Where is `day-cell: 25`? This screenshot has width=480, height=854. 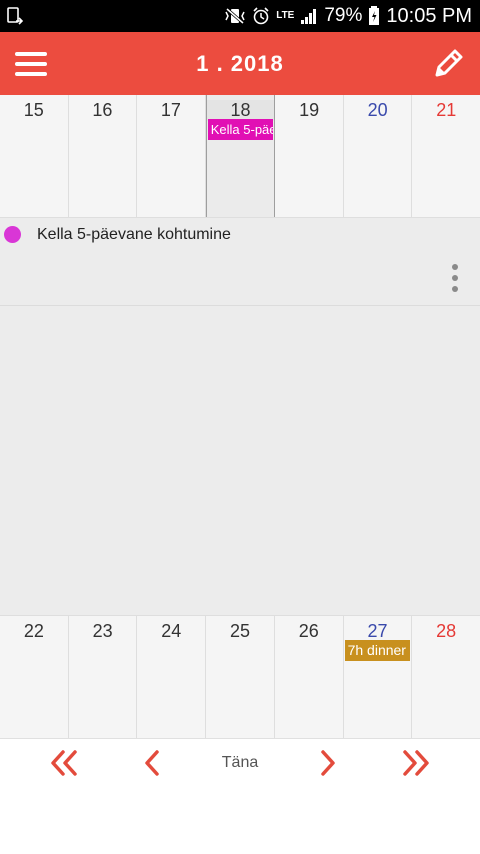 day-cell: 25 is located at coordinates (240, 677).